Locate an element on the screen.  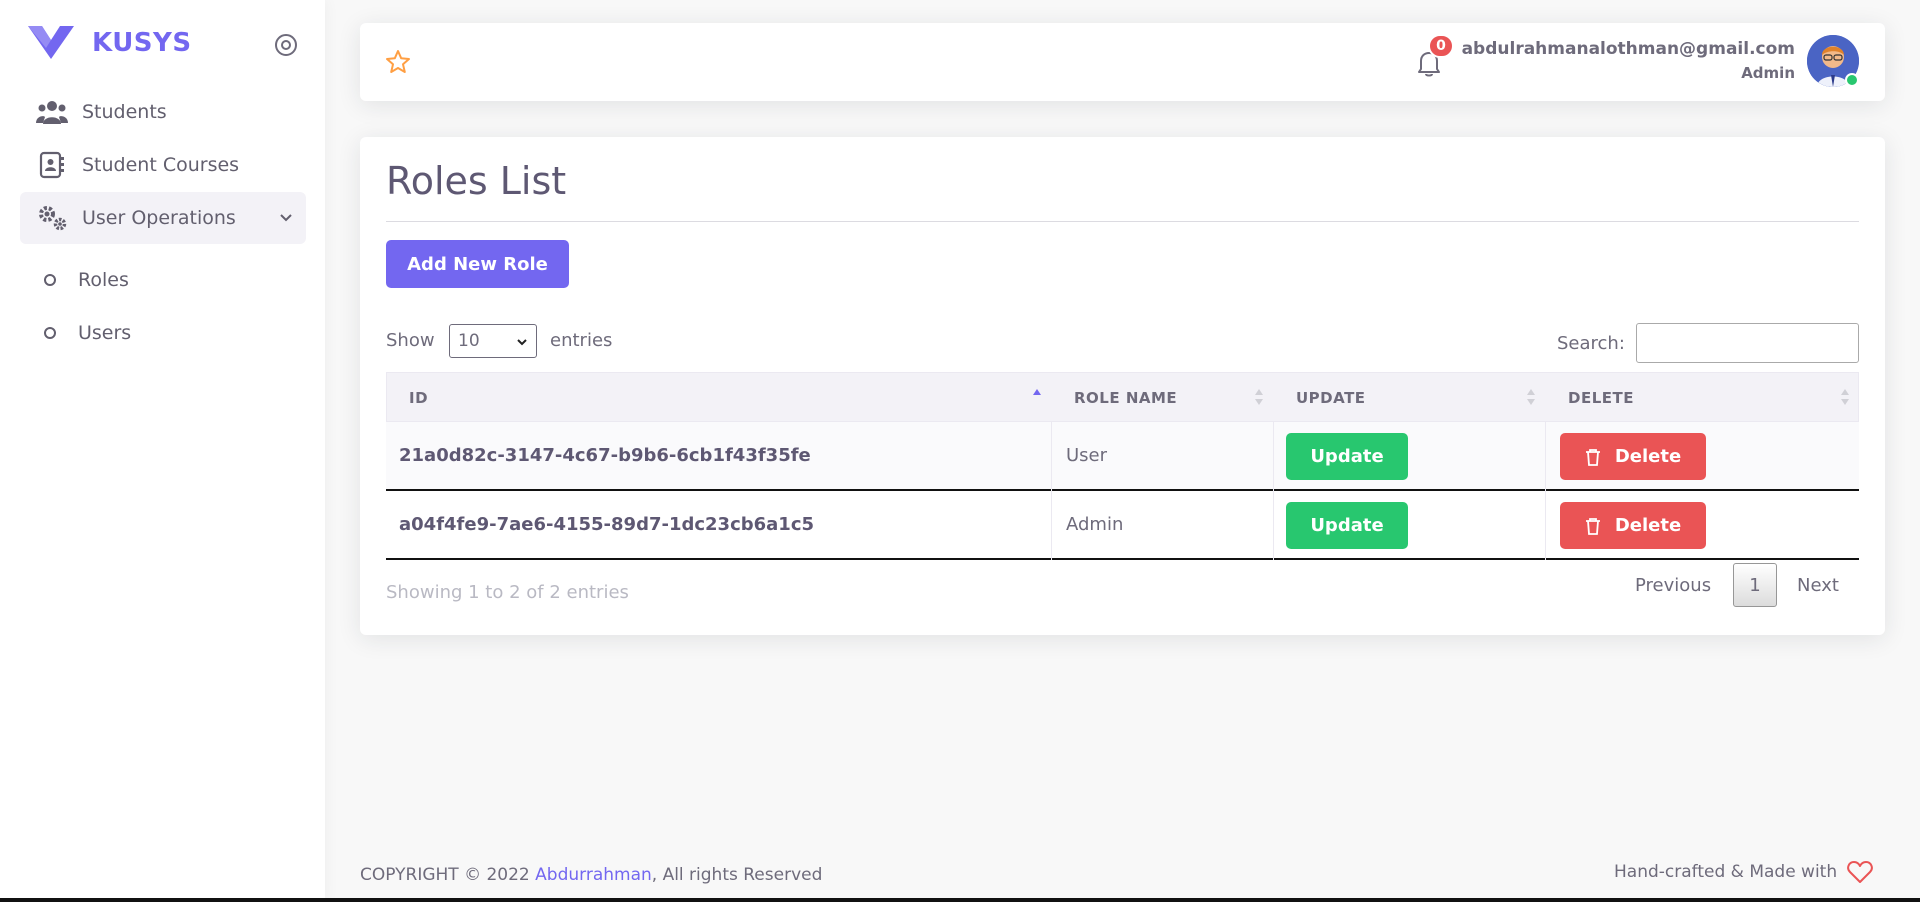
table-header: ID ROLE NAME UPDATE DELETE is located at coordinates (1122, 397).